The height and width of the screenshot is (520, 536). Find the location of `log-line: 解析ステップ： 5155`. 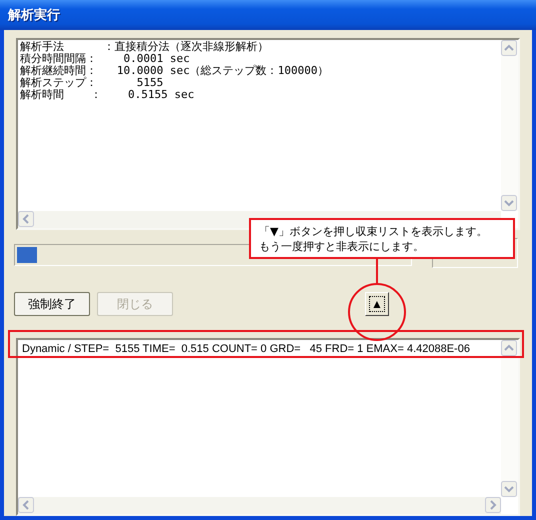

log-line: 解析ステップ： 5155 is located at coordinates (92, 83).